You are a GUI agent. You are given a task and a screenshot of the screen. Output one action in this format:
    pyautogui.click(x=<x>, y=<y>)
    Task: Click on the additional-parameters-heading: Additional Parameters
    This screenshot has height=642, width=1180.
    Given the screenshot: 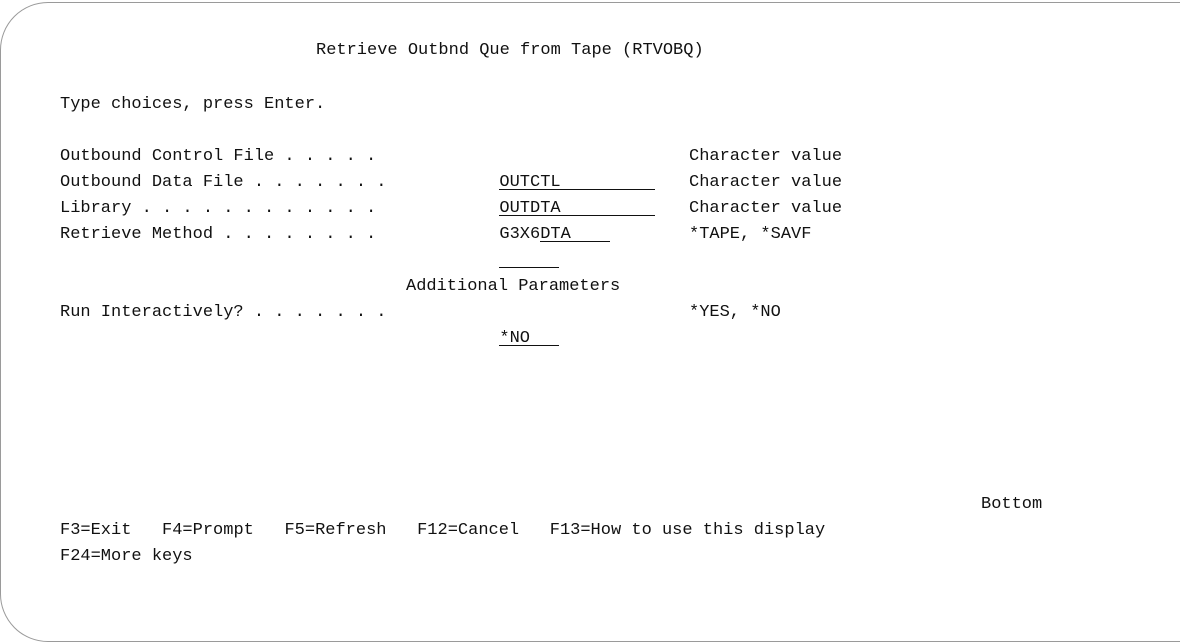 What is the action you would take?
    pyautogui.click(x=513, y=286)
    